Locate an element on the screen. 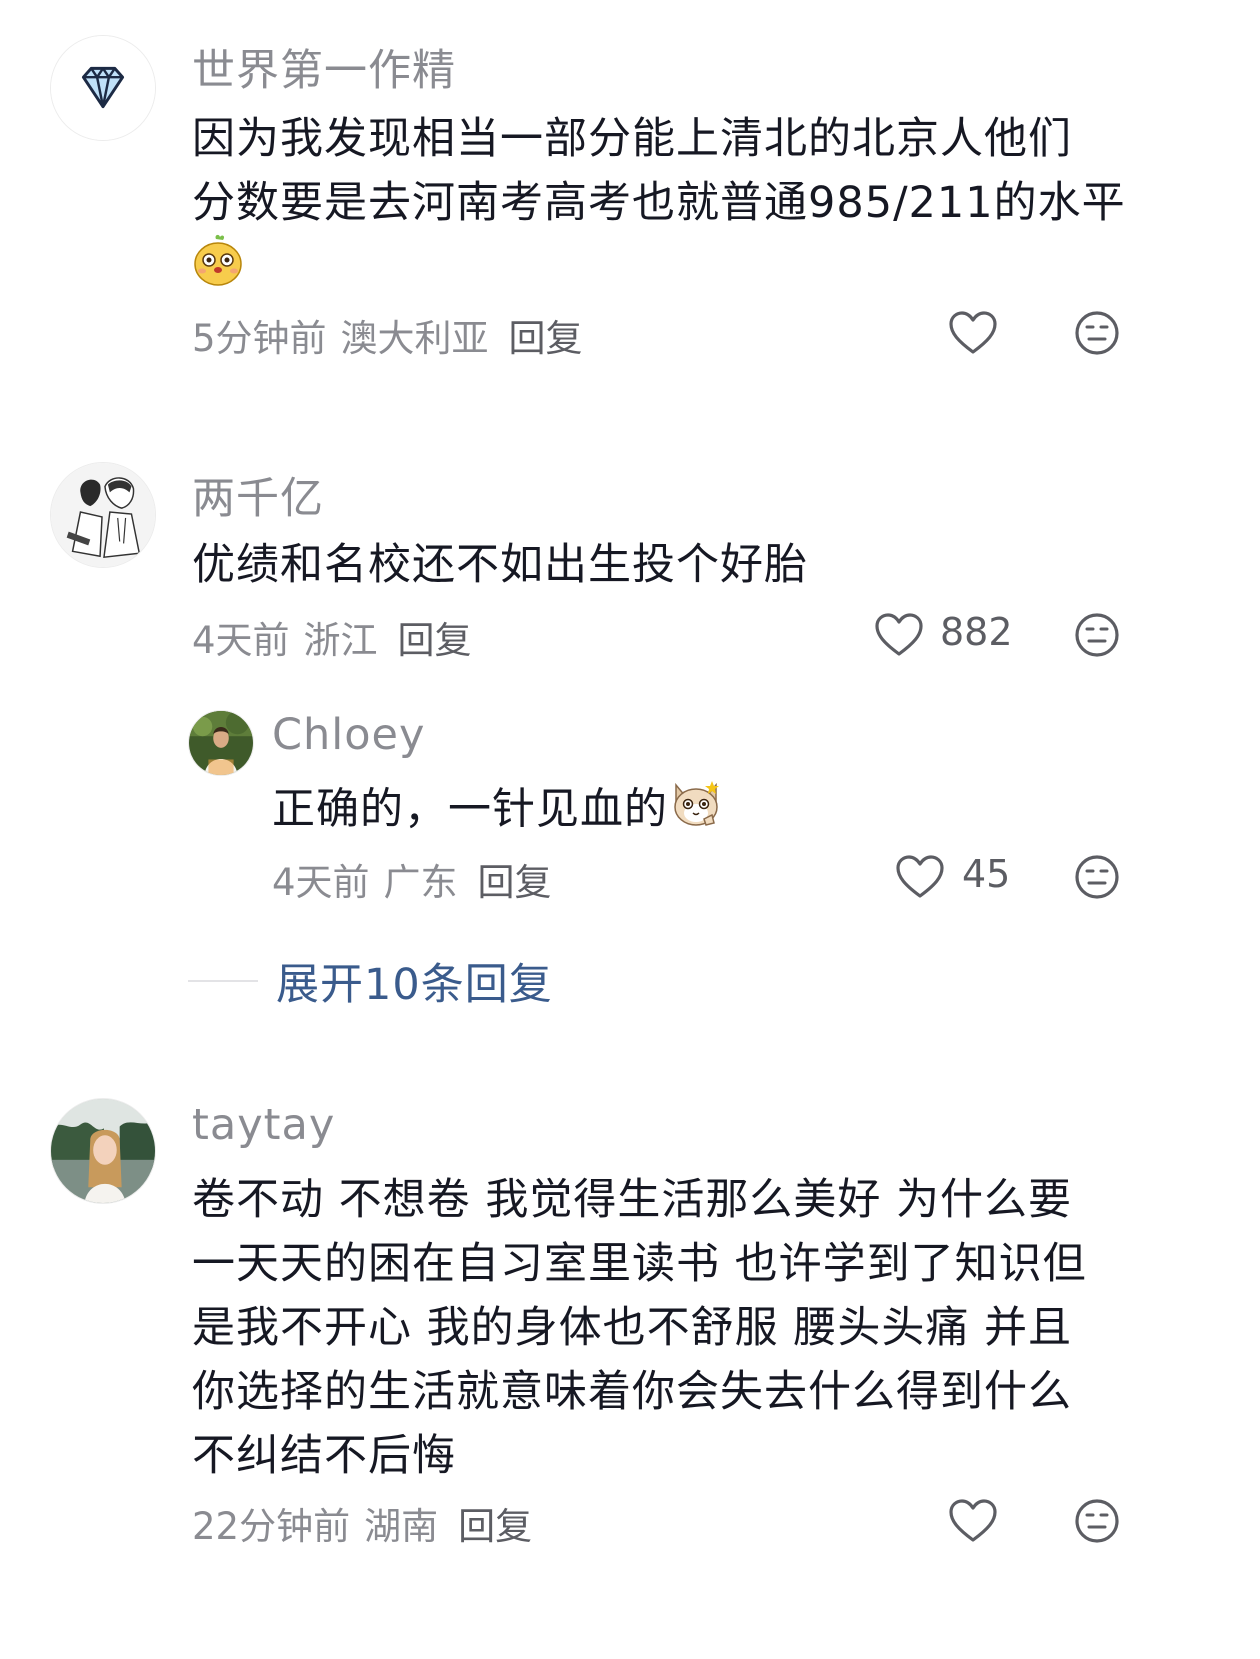  manga-illustration-avatar is located at coordinates (103, 515).